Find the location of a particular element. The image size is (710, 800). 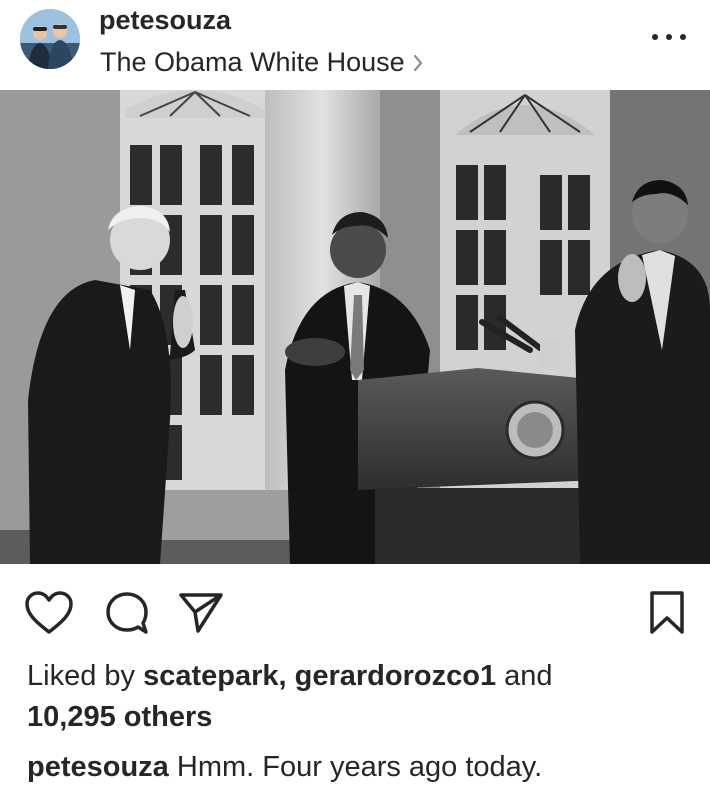

likes-others-link: 10,295 others is located at coordinates (119, 717).